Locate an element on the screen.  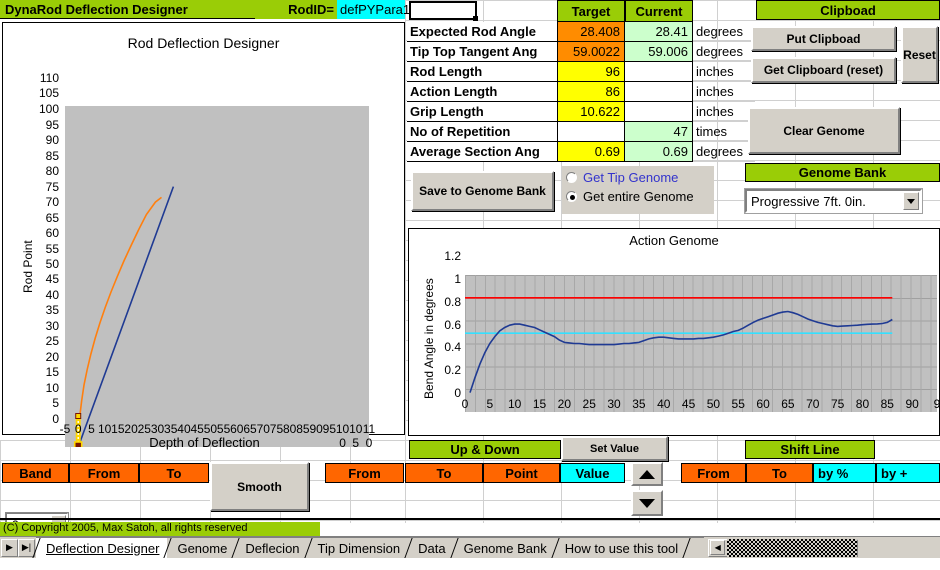
radio-get-entire-genome-label: Get entire Genome is located at coordinates (638, 196).